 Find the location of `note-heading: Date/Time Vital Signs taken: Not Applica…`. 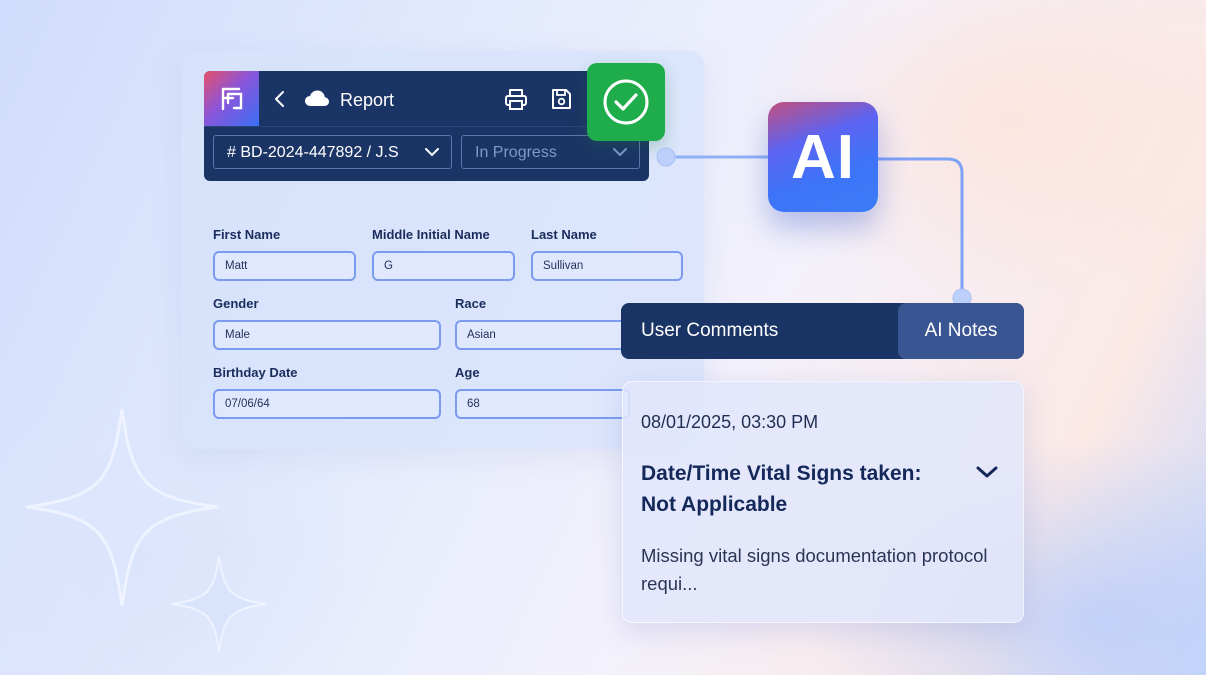

note-heading: Date/Time Vital Signs taken: Not Applica… is located at coordinates (781, 489).